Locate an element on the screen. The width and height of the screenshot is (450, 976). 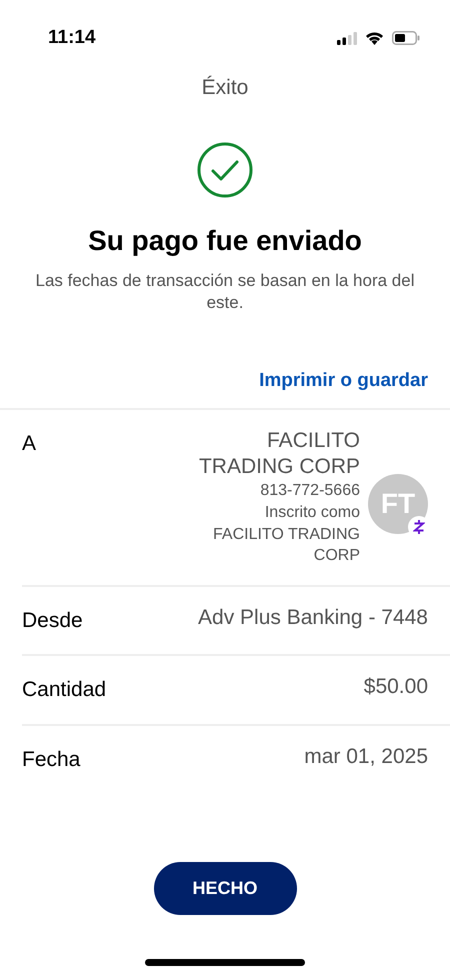
print-save-link: Imprimir o guardar is located at coordinates (343, 381).